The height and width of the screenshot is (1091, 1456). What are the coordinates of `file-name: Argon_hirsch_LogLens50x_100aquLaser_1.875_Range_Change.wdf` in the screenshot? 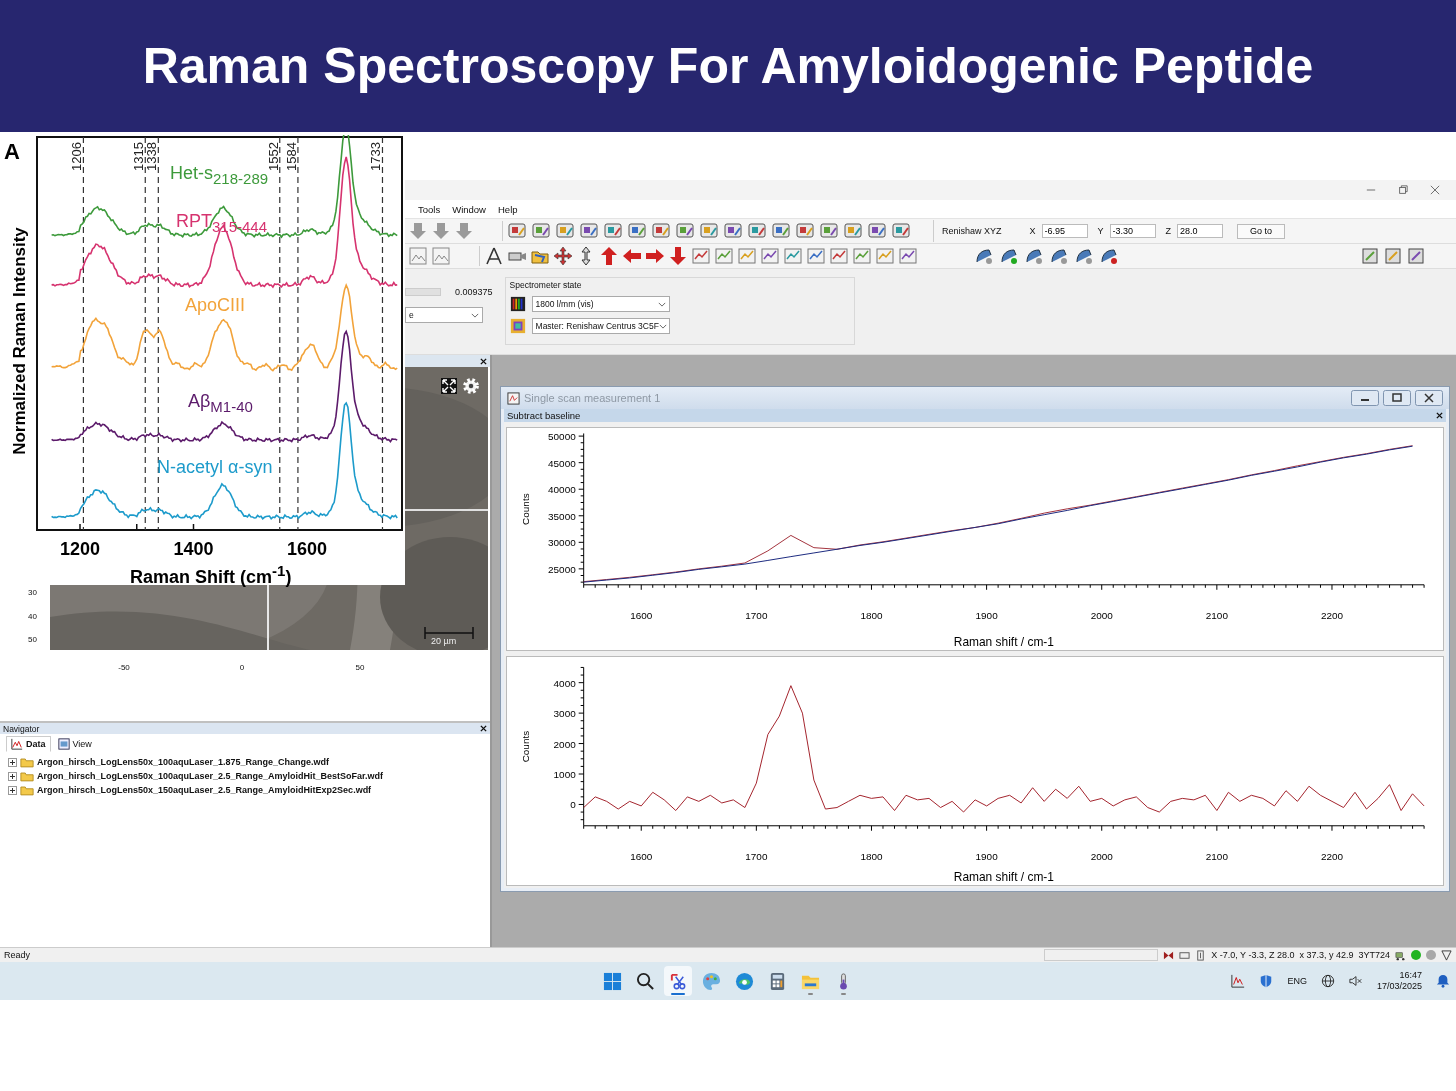 It's located at (183, 762).